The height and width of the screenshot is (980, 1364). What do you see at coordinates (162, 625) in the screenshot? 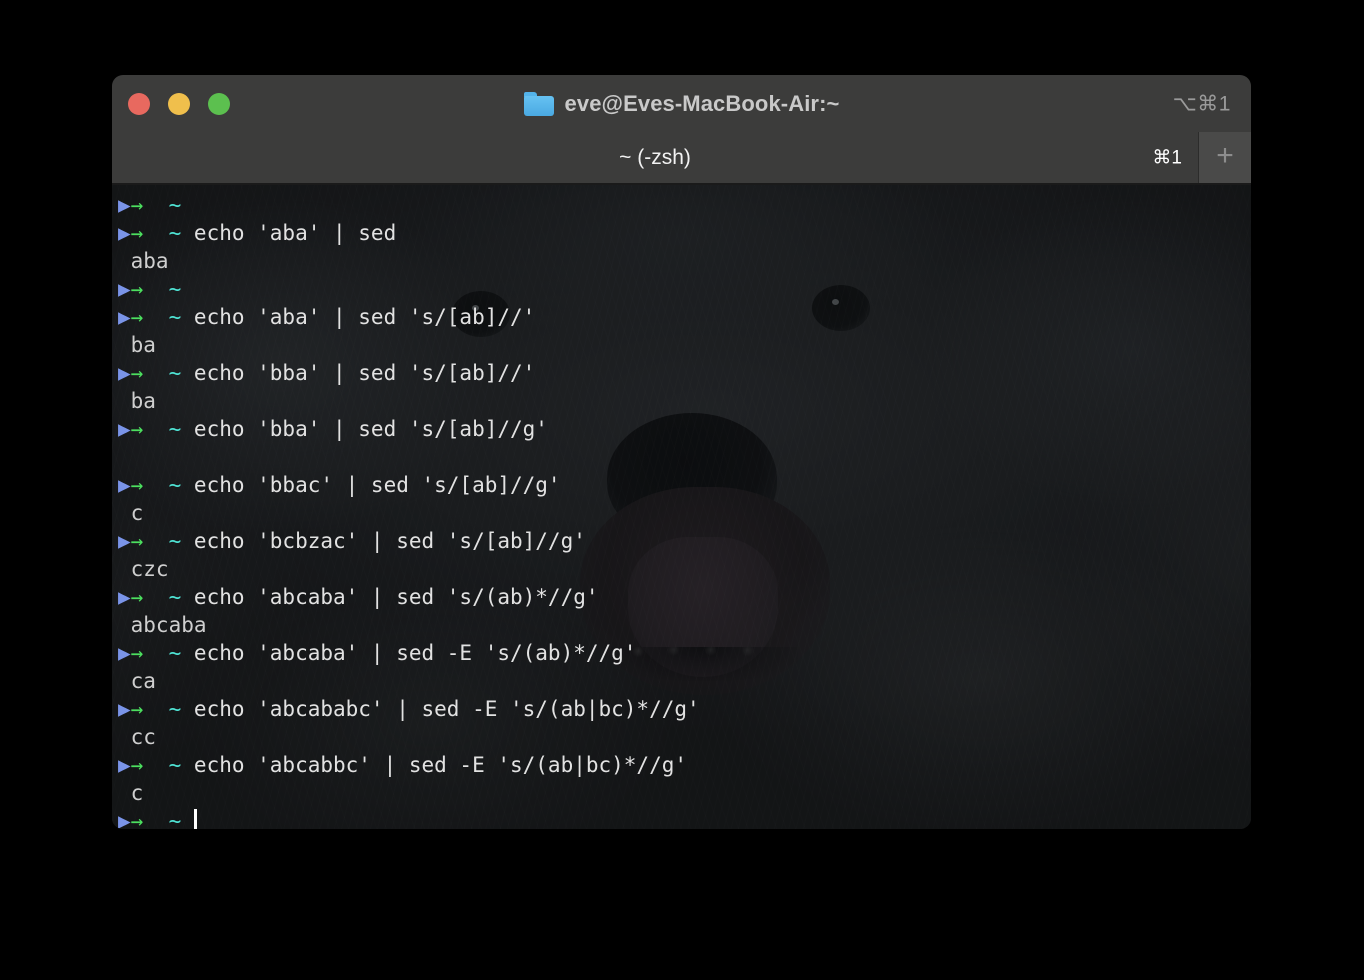
I see `terminal-output-text: abcaba` at bounding box center [162, 625].